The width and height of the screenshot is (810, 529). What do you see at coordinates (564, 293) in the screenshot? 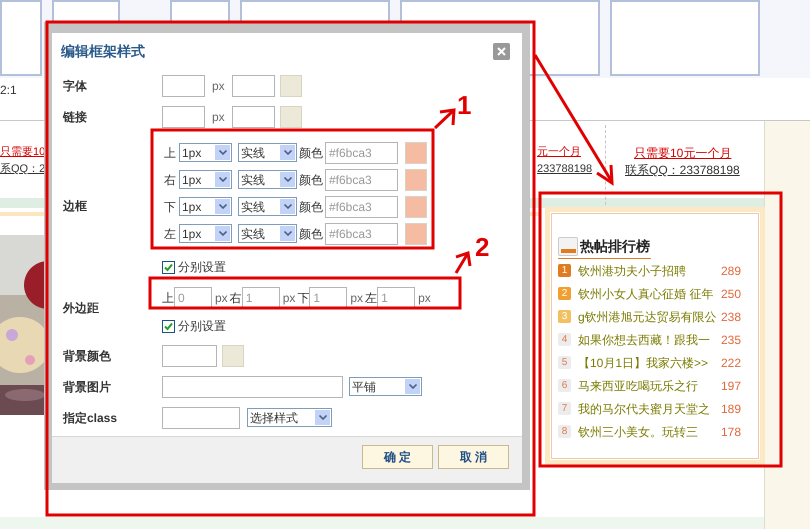
I see `rank-badge: 2` at bounding box center [564, 293].